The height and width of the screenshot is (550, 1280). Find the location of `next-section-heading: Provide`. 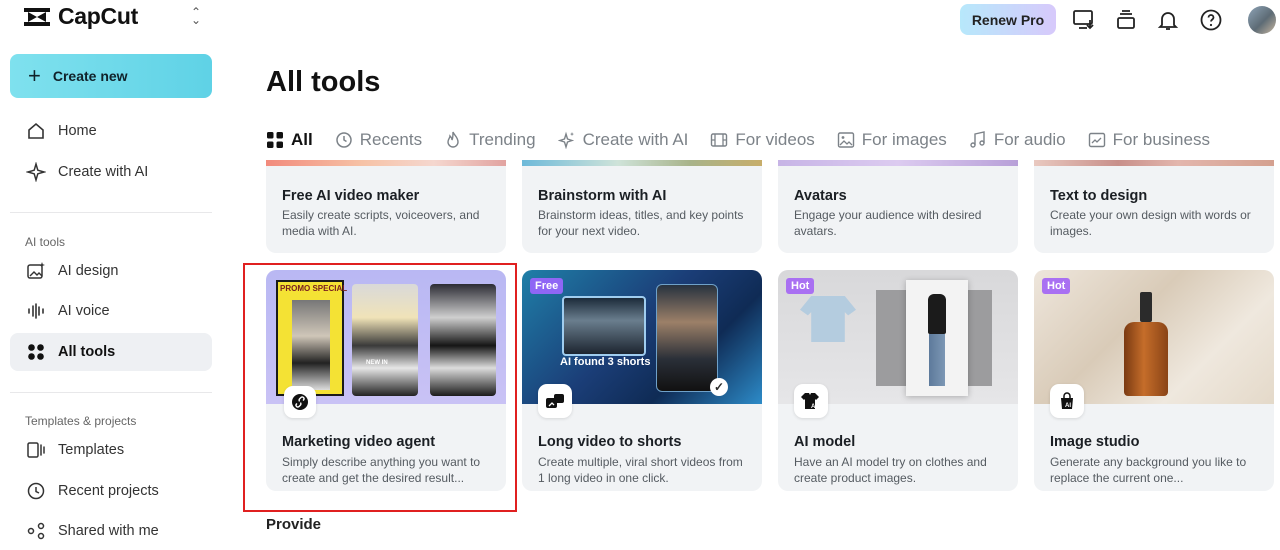

next-section-heading: Provide is located at coordinates (294, 524).